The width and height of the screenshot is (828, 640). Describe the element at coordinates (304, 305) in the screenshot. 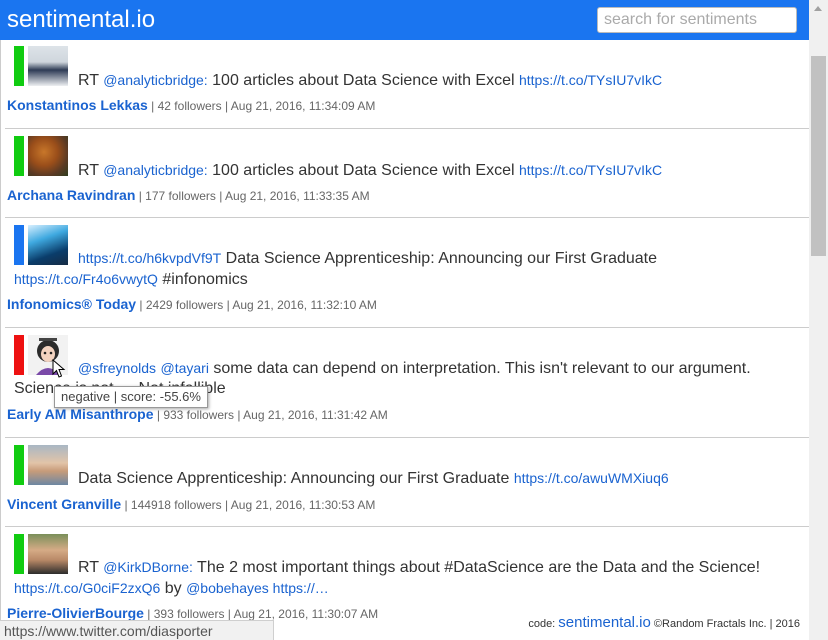

I see `tweet-timestamp: Aug 21, 2016, 11:32:10 AM` at that location.